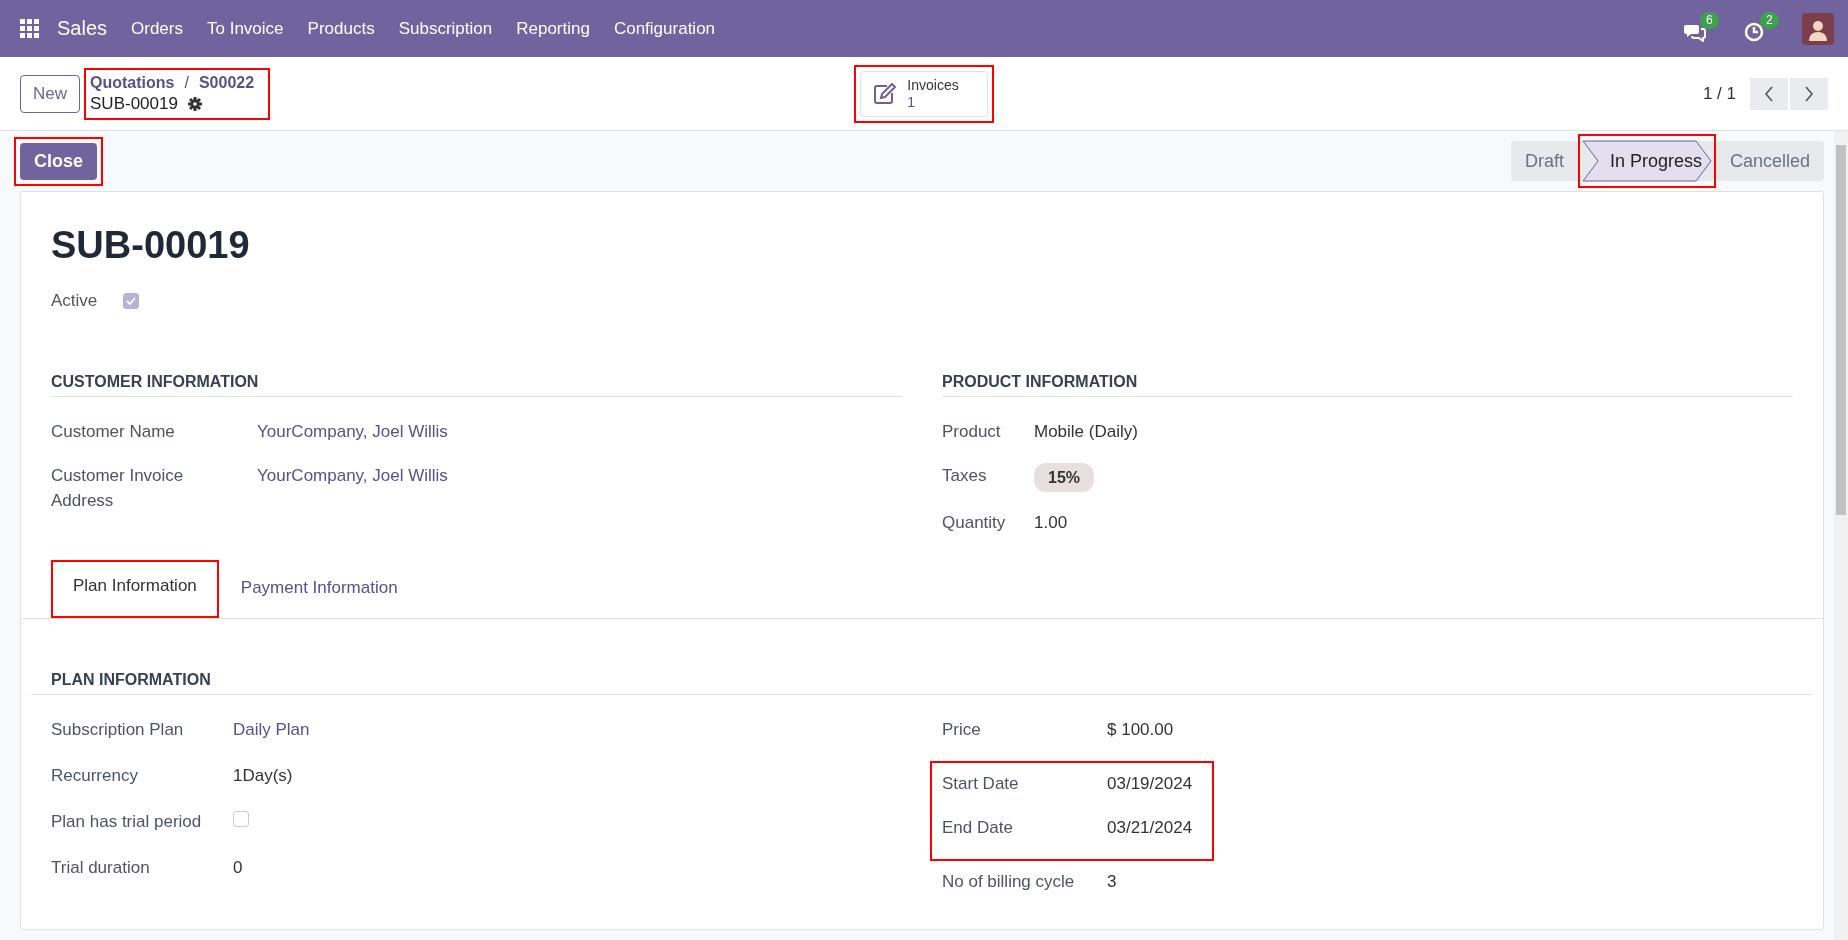 Image resolution: width=1848 pixels, height=940 pixels. I want to click on record-title: SUB-00019, so click(151, 245).